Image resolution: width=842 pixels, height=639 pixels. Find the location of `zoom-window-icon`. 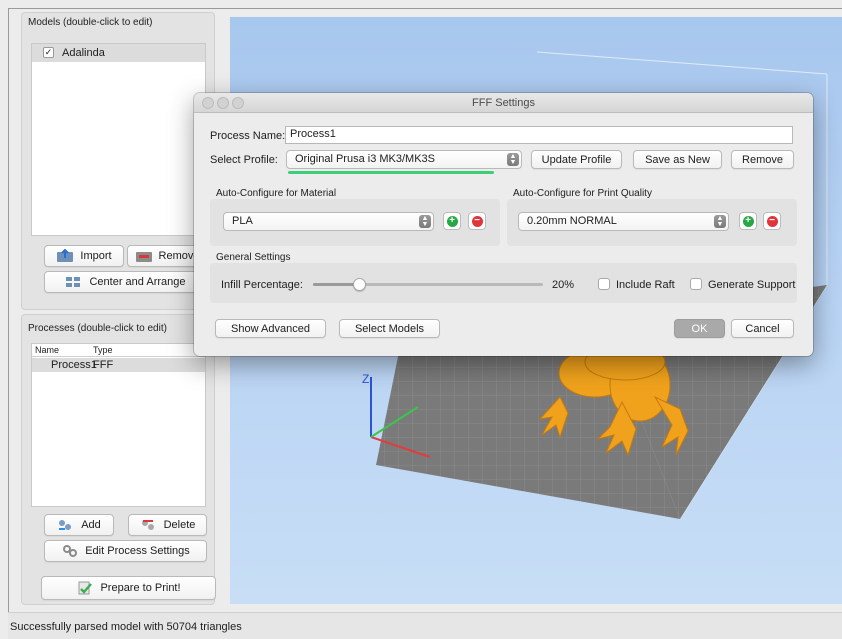

zoom-window-icon is located at coordinates (238, 103).